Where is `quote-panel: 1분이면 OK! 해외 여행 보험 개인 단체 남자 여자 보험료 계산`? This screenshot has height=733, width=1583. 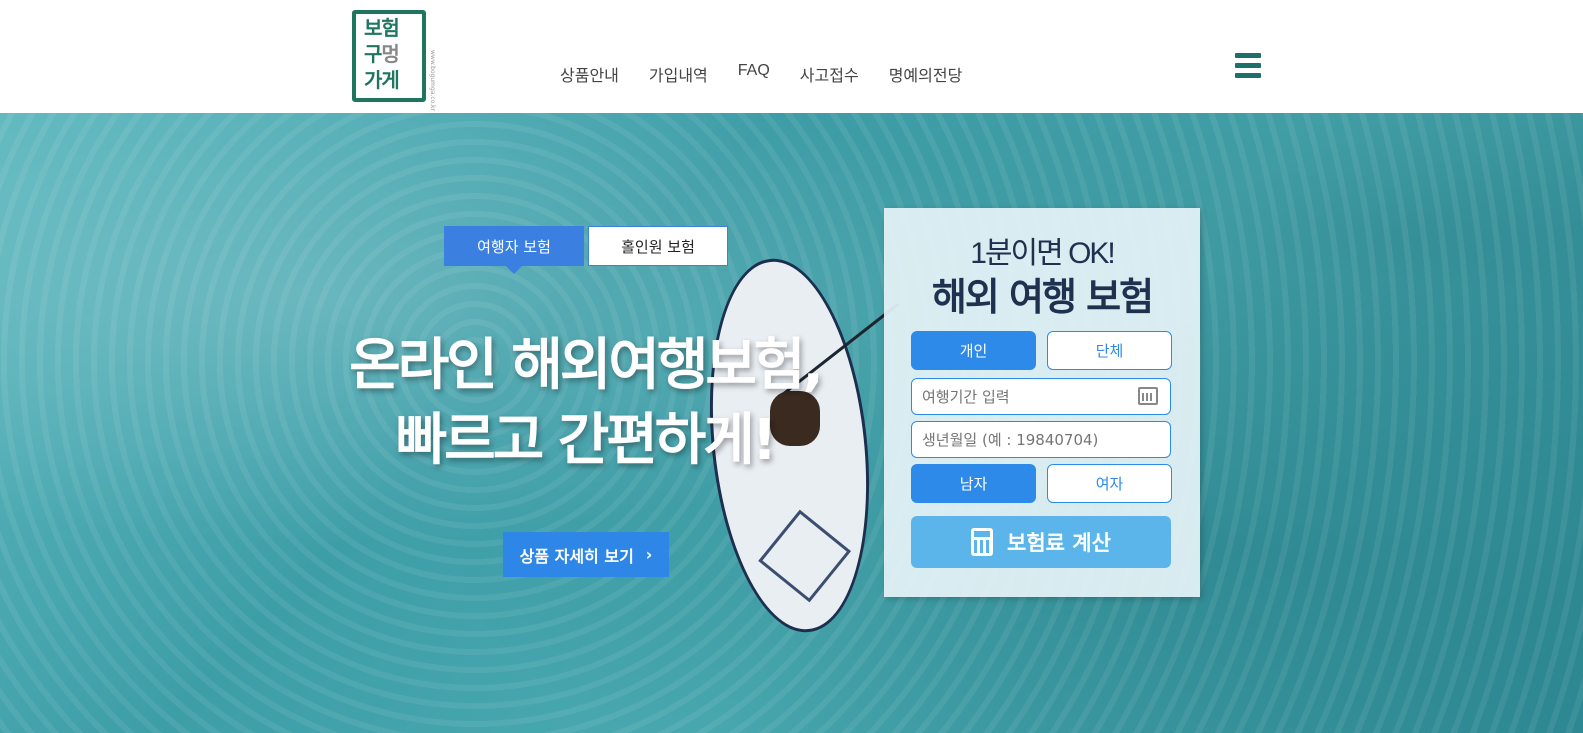 quote-panel: 1분이면 OK! 해외 여행 보험 개인 단체 남자 여자 보험료 계산 is located at coordinates (1042, 402).